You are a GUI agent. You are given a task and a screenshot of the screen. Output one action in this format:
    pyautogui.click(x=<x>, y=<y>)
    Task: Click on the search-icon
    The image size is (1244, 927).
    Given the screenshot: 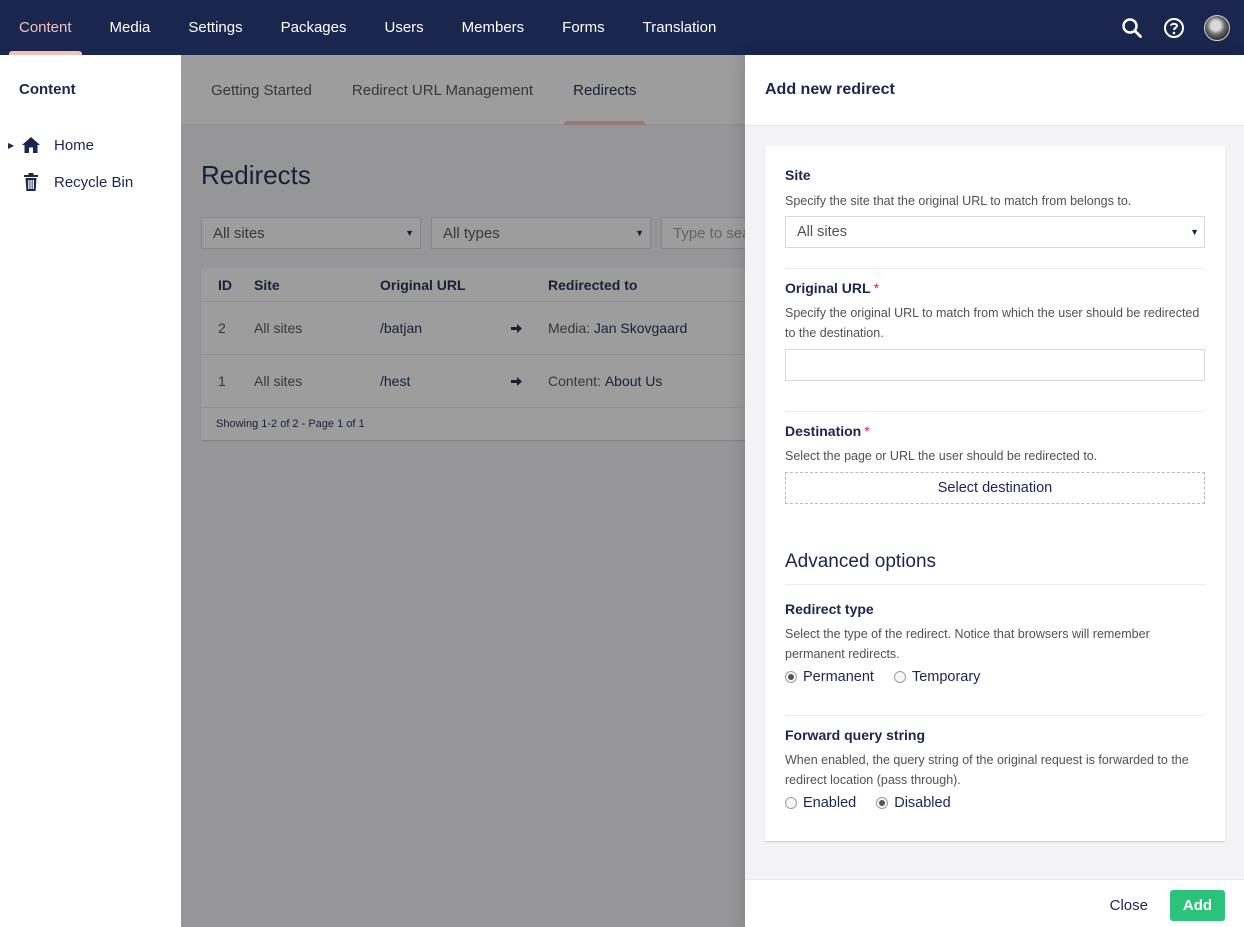 What is the action you would take?
    pyautogui.click(x=1132, y=28)
    